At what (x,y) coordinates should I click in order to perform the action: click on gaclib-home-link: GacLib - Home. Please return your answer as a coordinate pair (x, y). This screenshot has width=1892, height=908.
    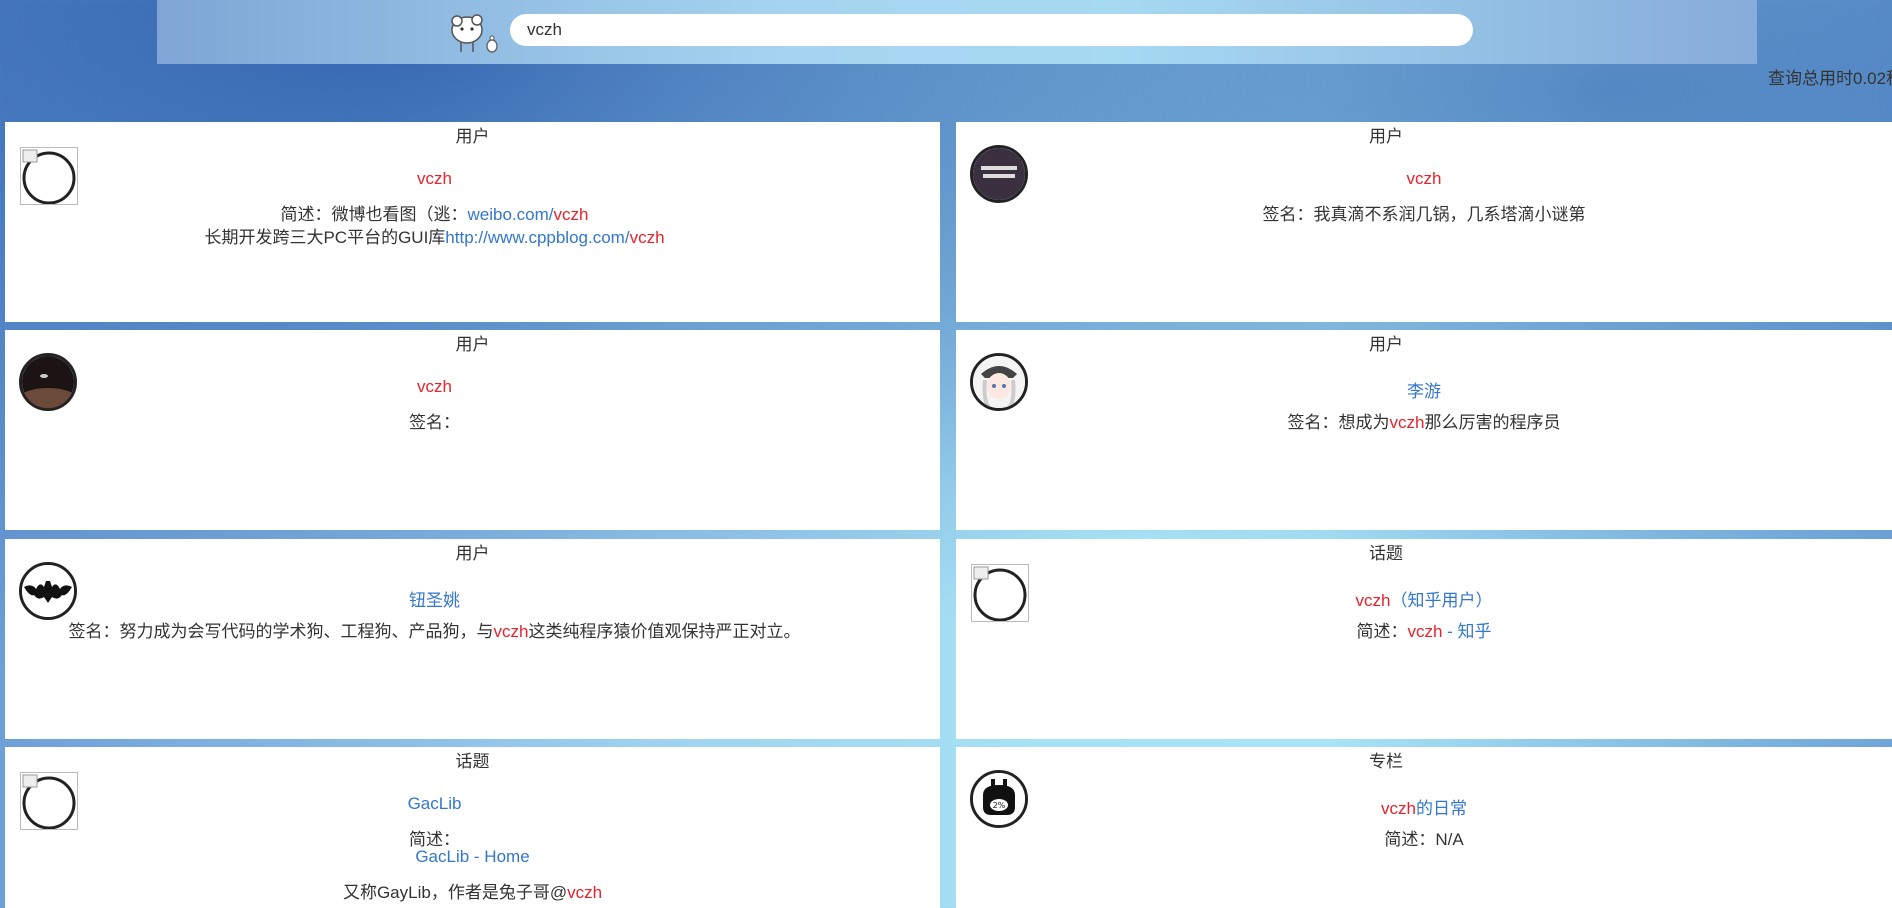
    Looking at the image, I should click on (472, 857).